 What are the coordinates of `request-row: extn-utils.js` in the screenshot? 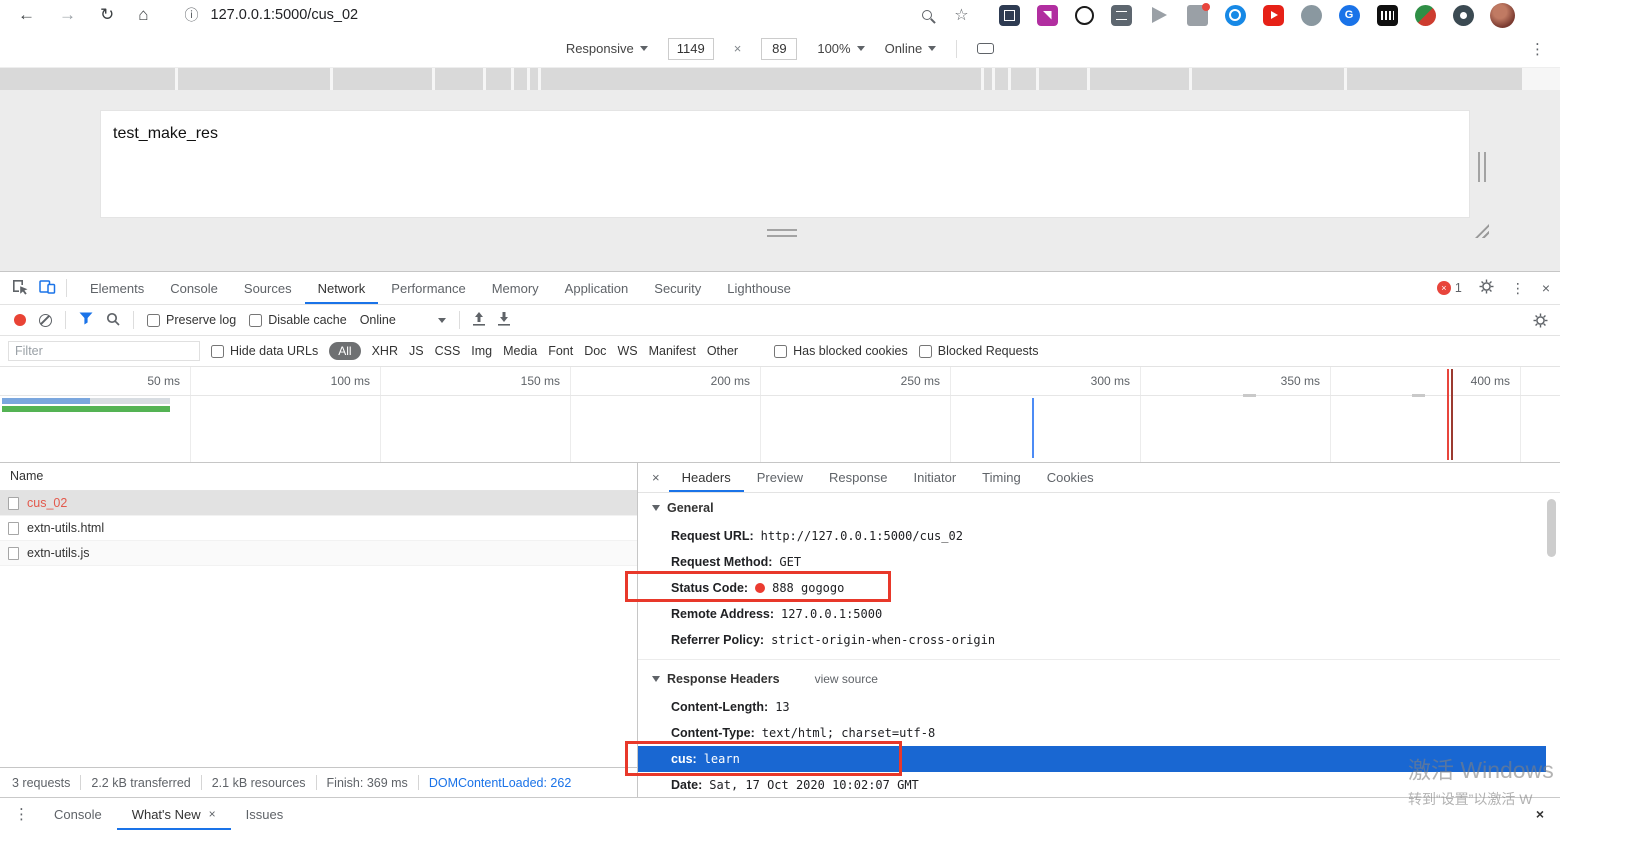 It's located at (318, 553).